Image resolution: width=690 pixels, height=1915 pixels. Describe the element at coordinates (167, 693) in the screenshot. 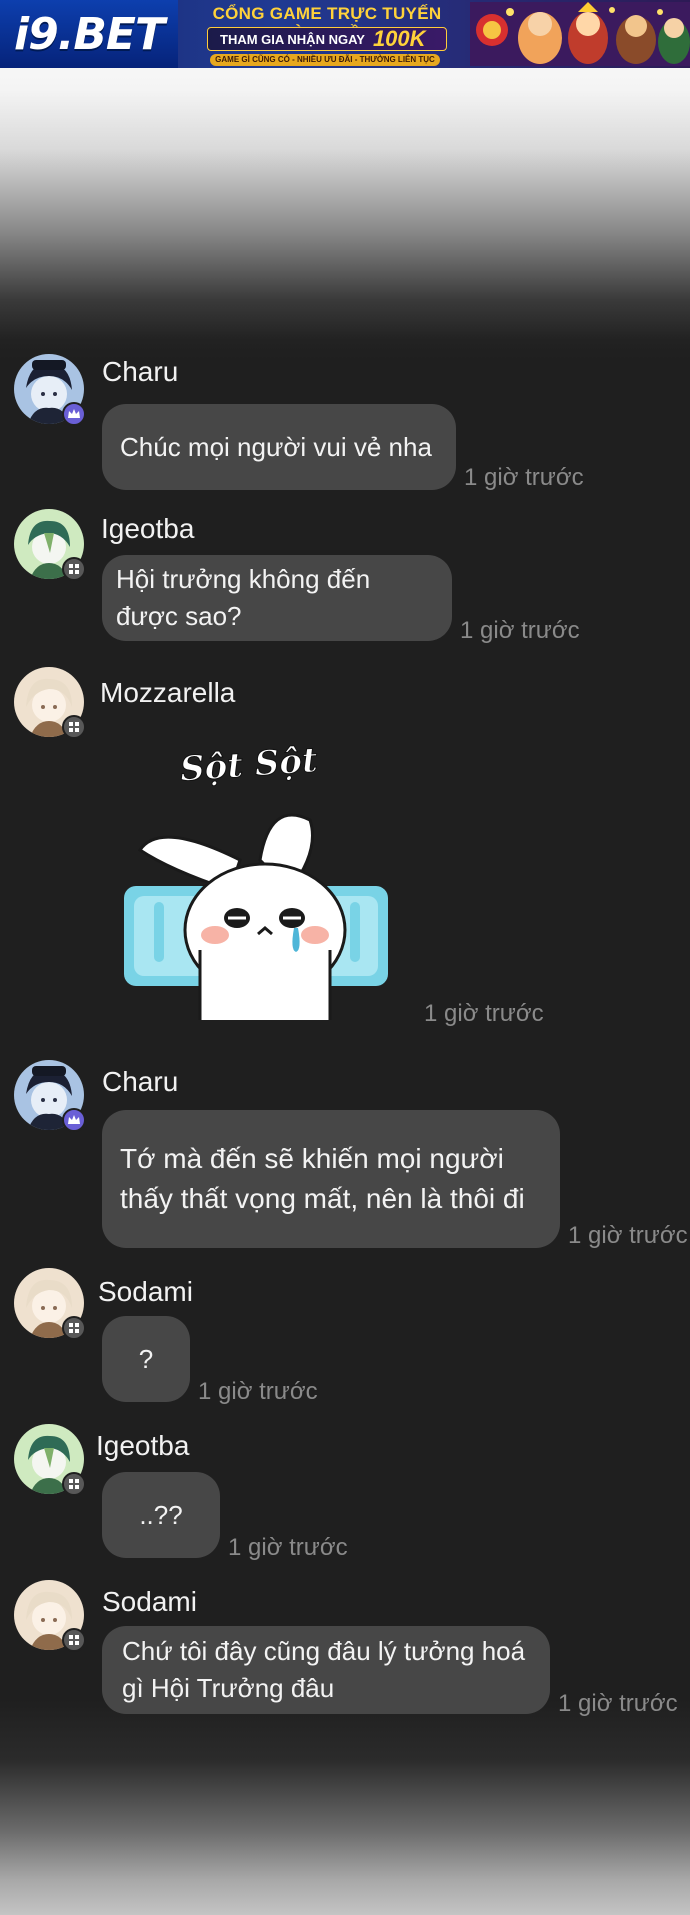

I see `sender-name: Mozzarella` at that location.